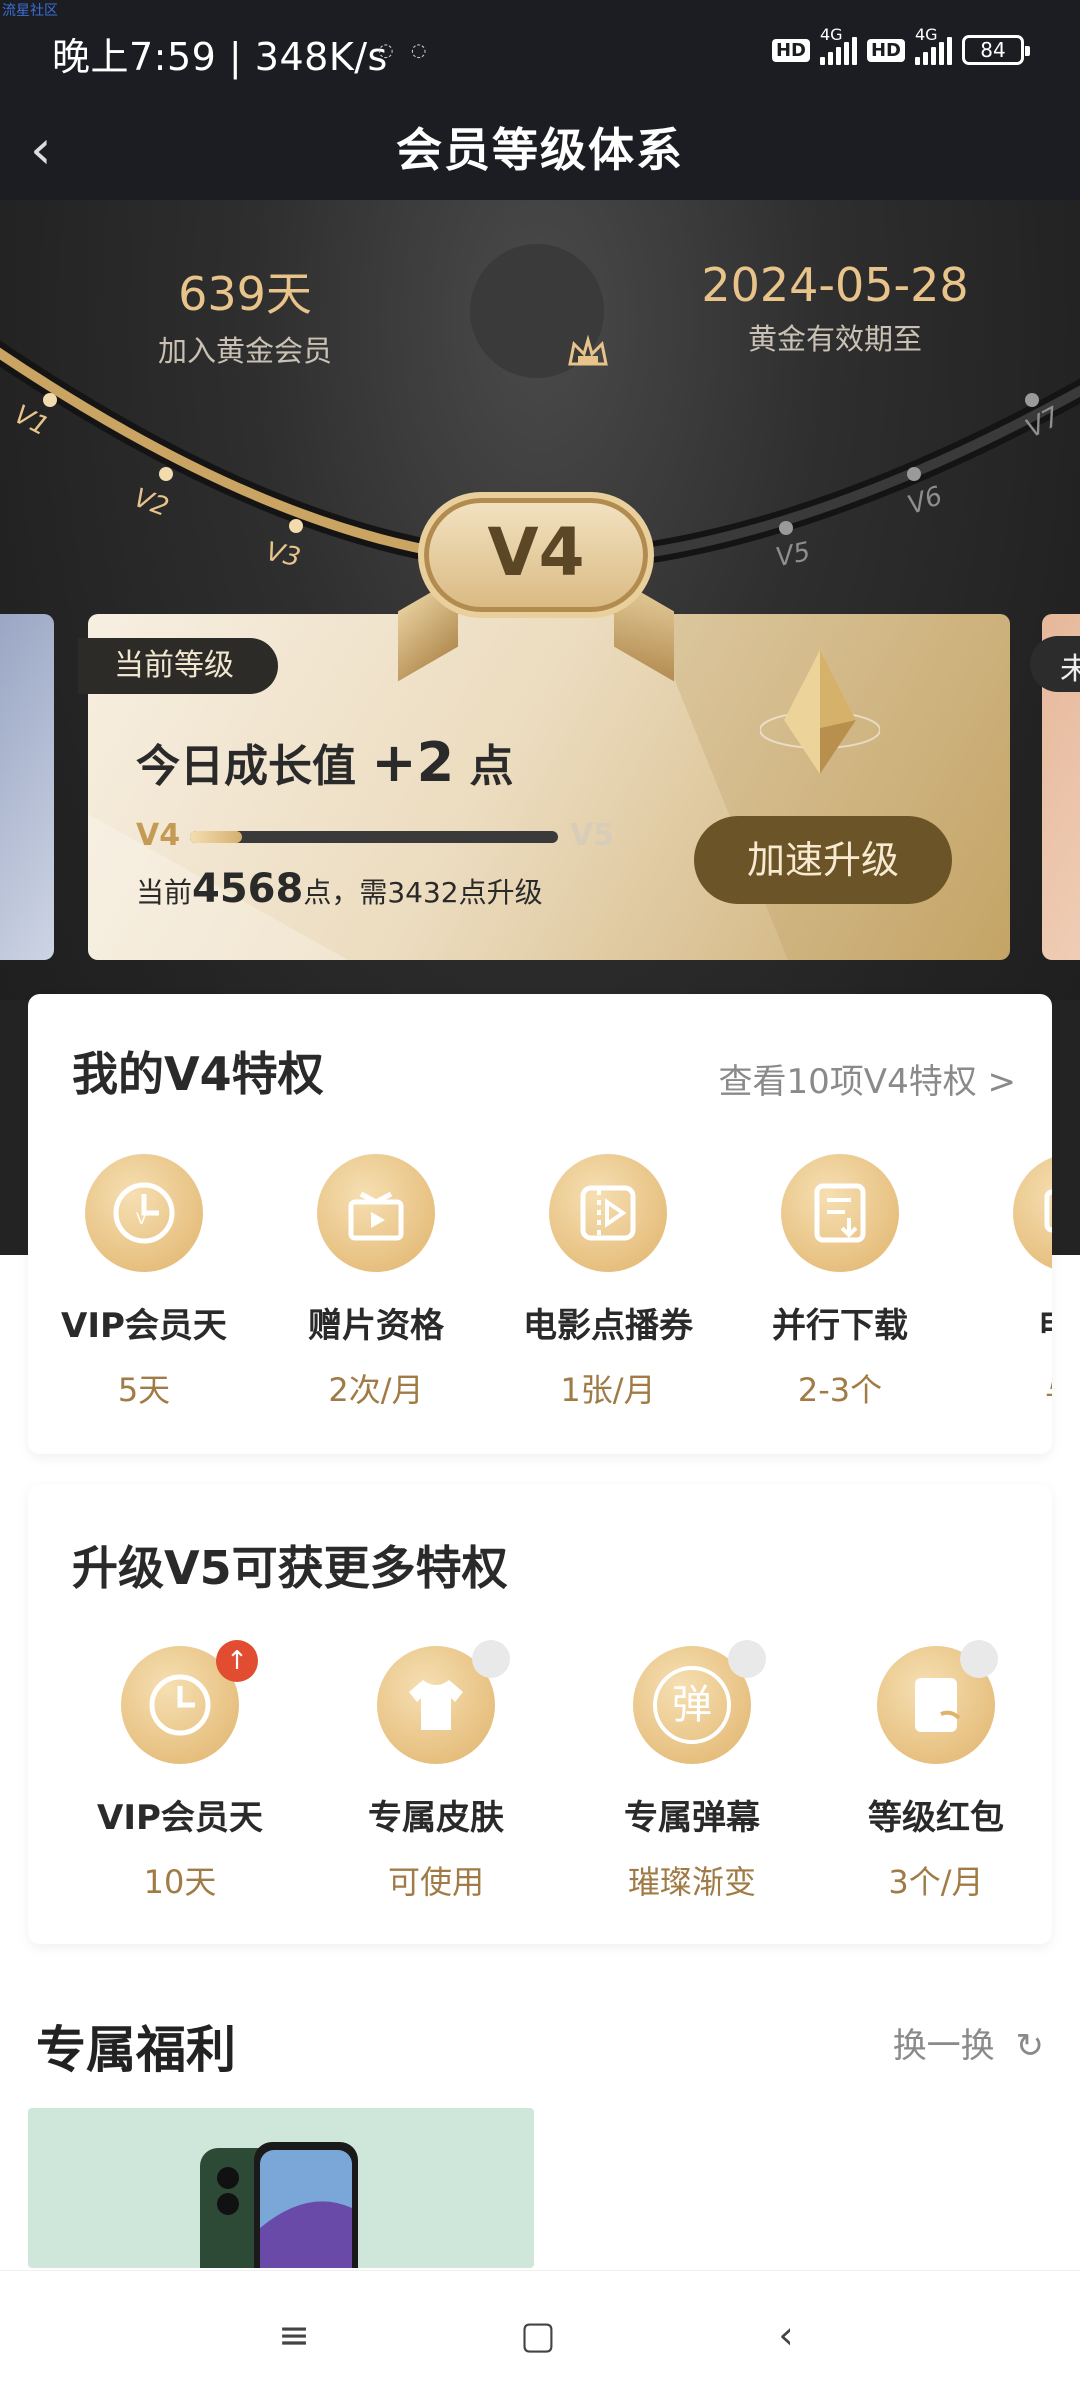  What do you see at coordinates (867, 1078) in the screenshot?
I see `view-all-privileges-link: 查看10项V4特权 >` at bounding box center [867, 1078].